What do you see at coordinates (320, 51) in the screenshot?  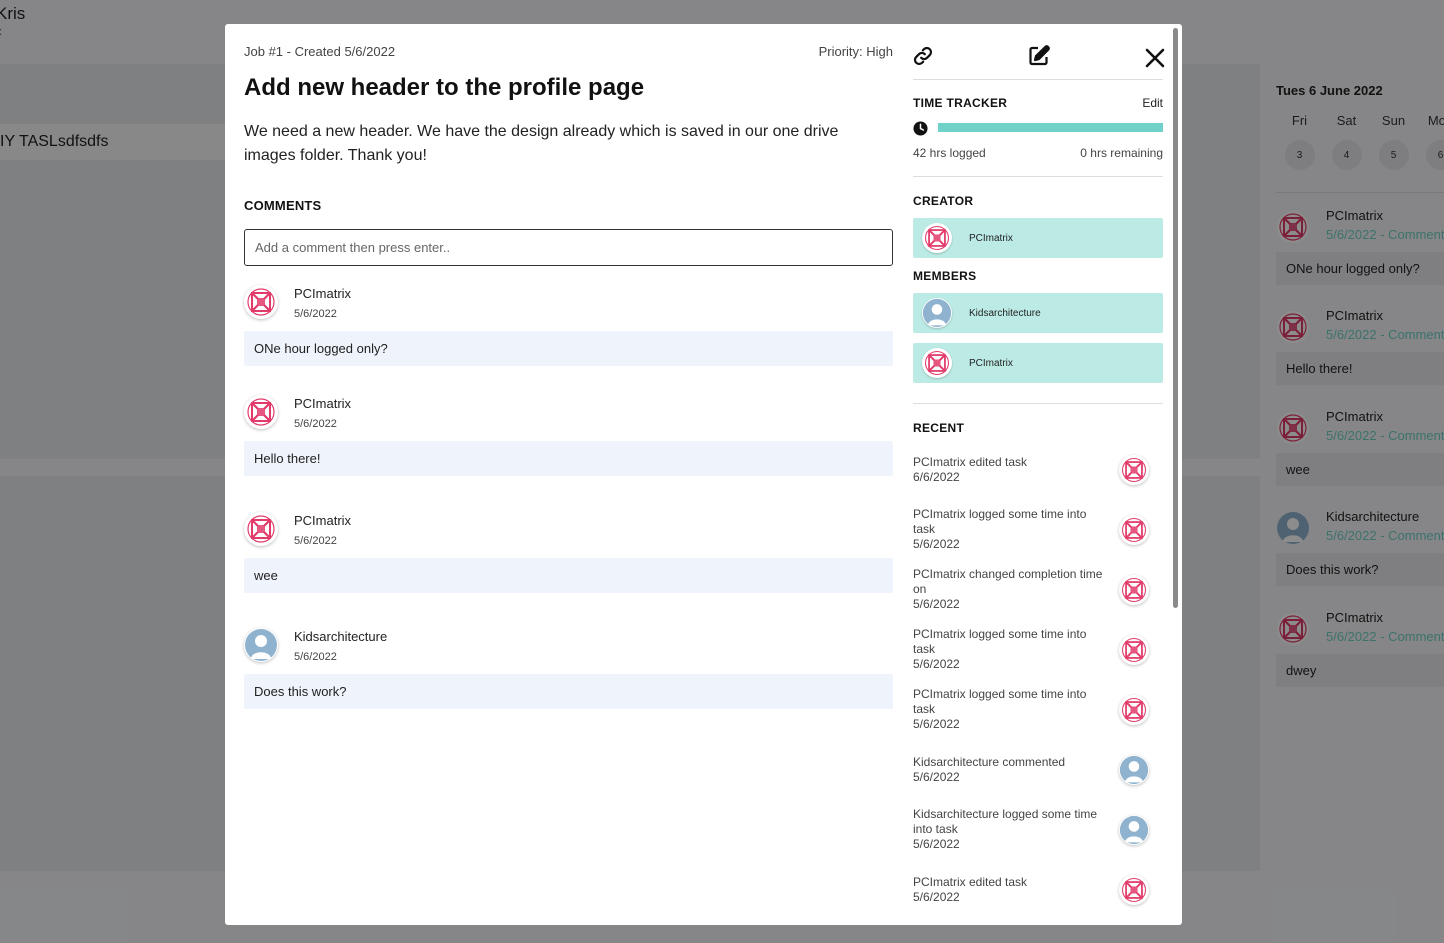 I see `job-meta: Job #1 - Created 5/6/2022` at bounding box center [320, 51].